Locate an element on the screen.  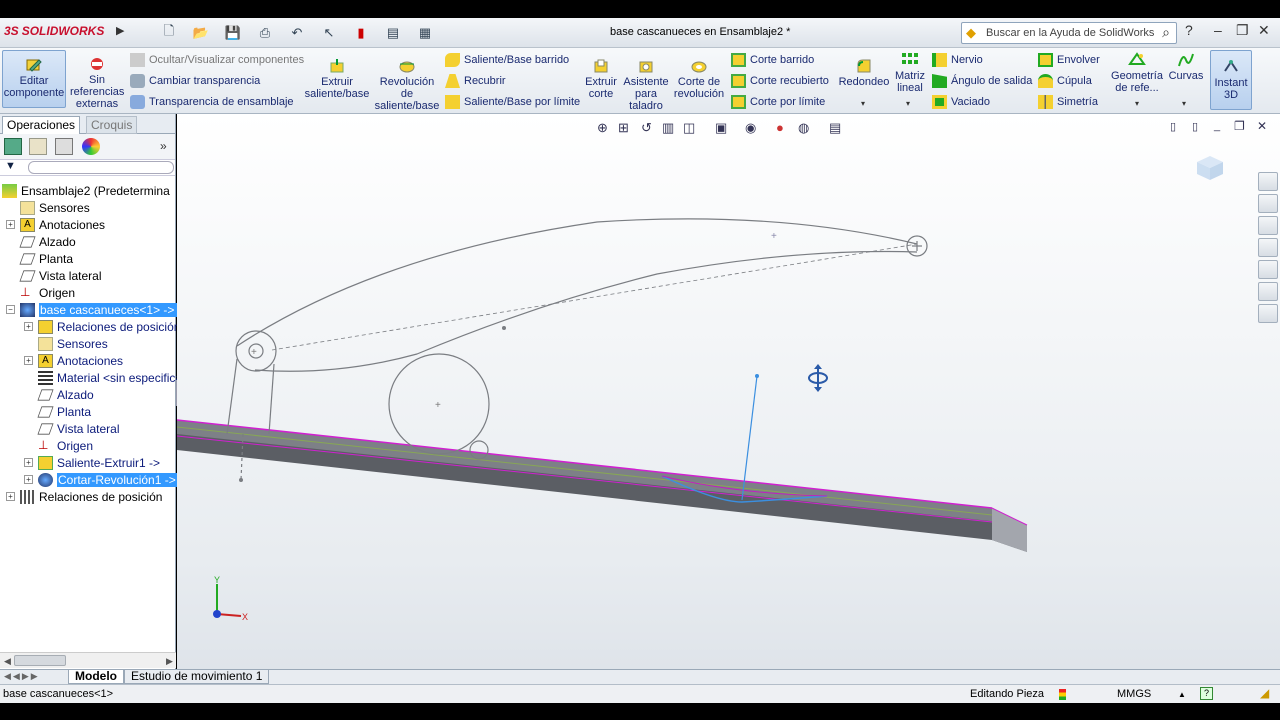
home-icon is located at coordinates (1268, 203).